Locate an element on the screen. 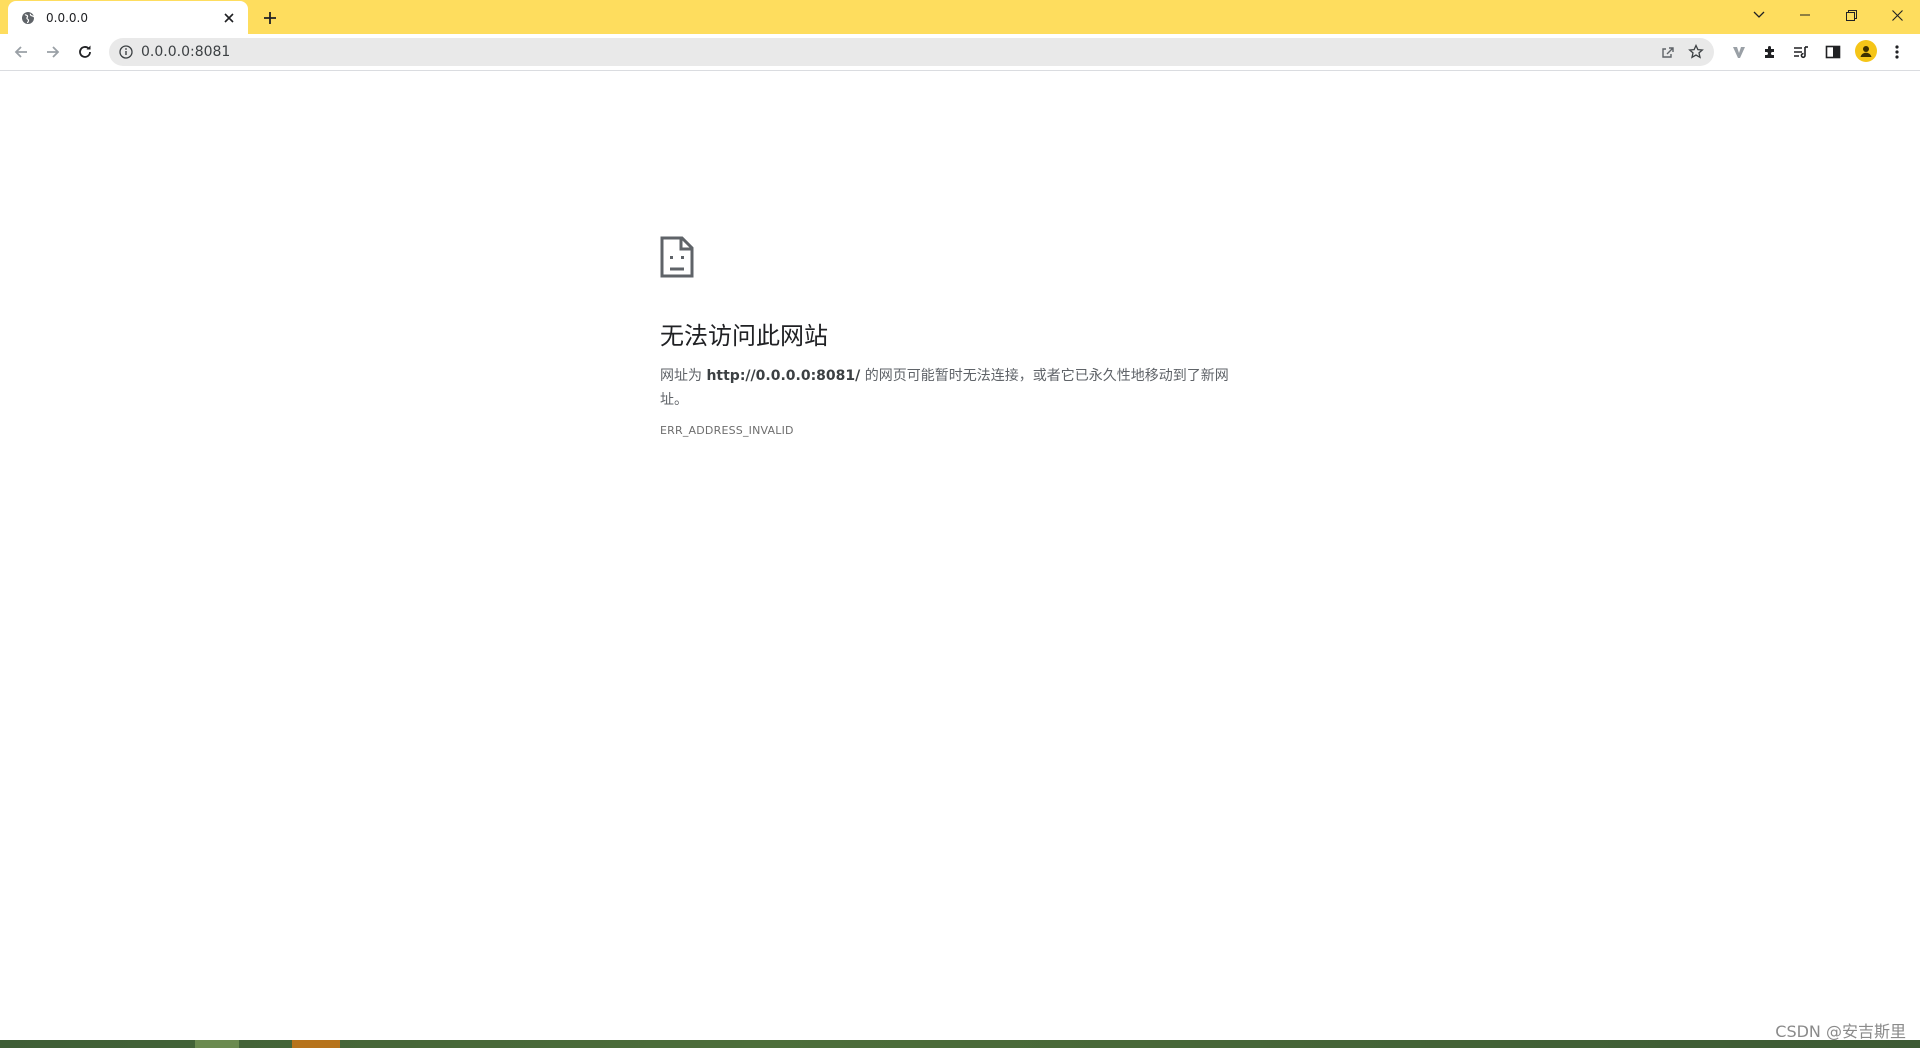  back-button is located at coordinates (21, 52).